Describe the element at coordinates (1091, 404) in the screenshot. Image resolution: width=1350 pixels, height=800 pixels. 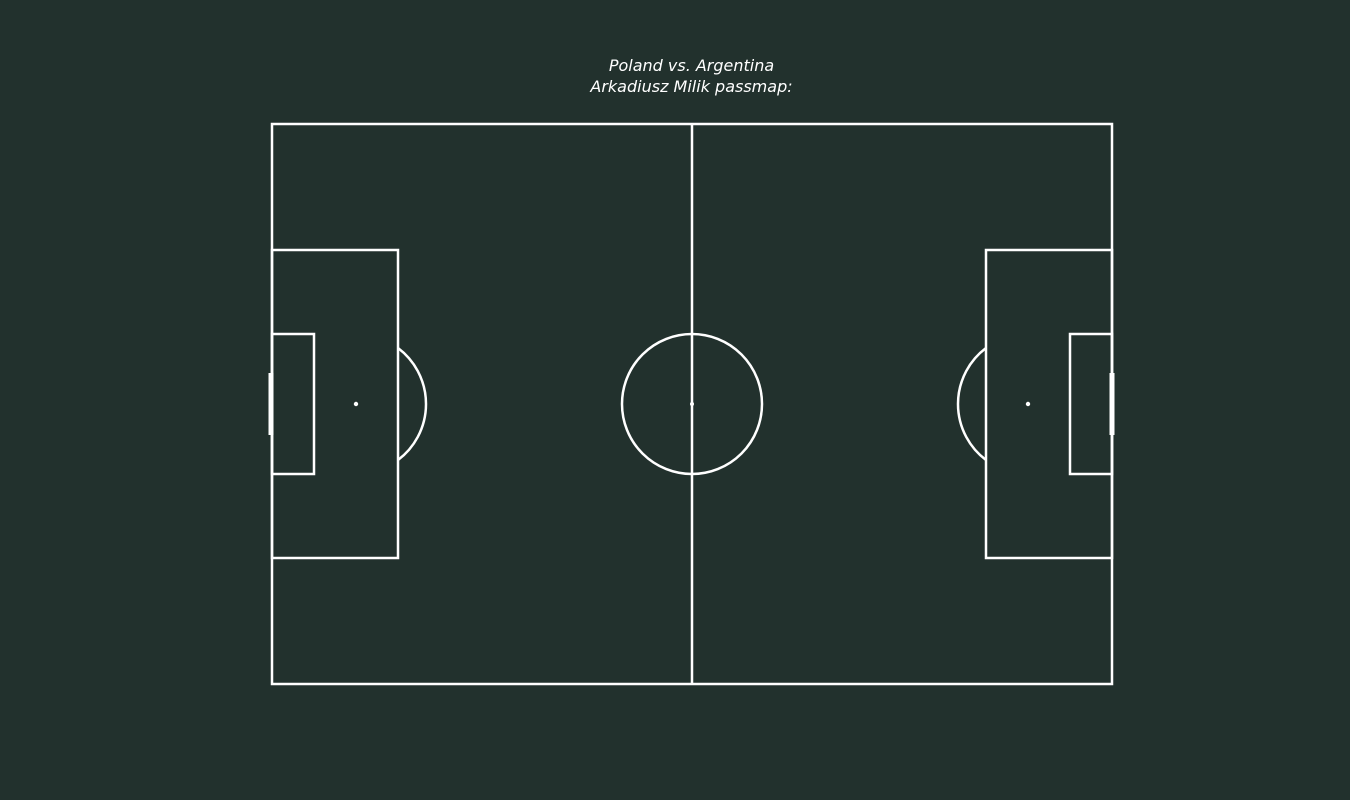
I see `right-goal-area` at that location.